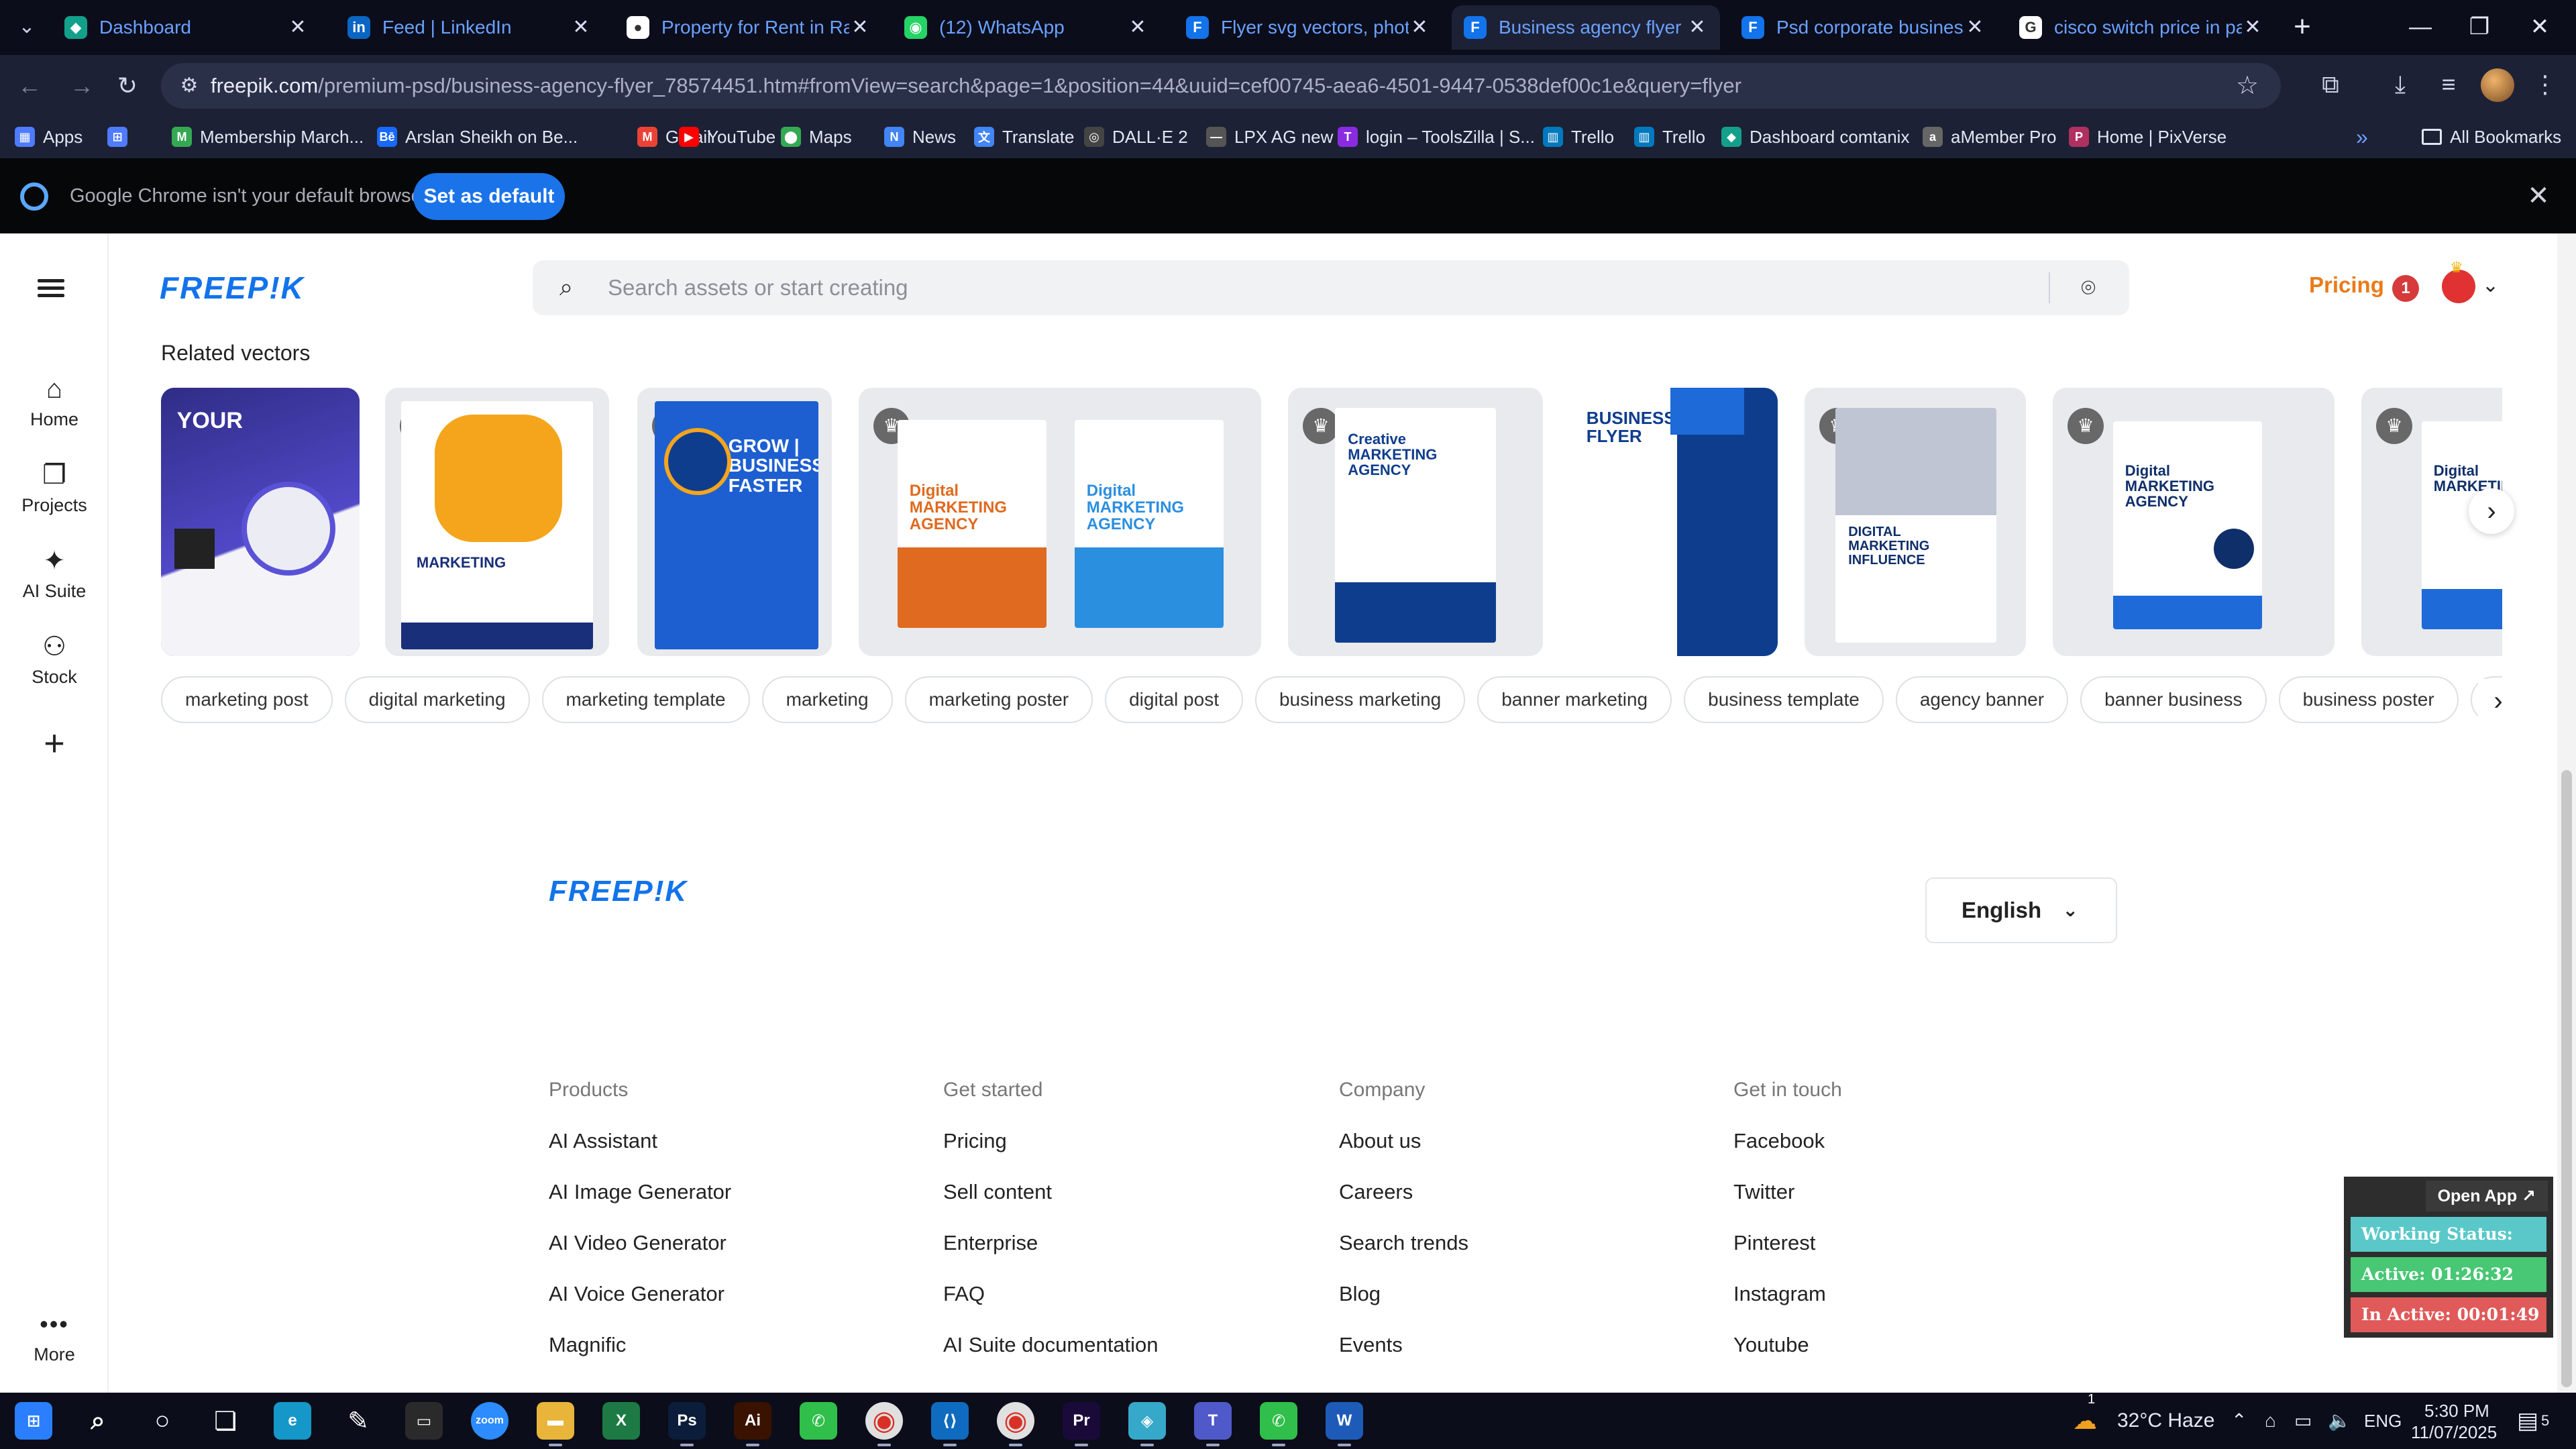  Describe the element at coordinates (2346, 285) in the screenshot. I see `pricing-link: Pricing` at that location.